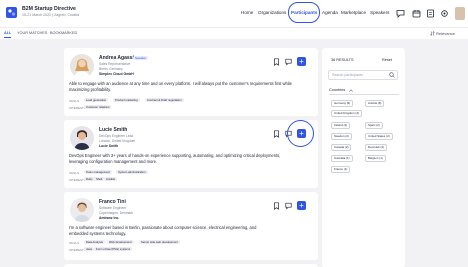  What do you see at coordinates (113, 130) in the screenshot?
I see `participant-name: Lucie Smith` at bounding box center [113, 130].